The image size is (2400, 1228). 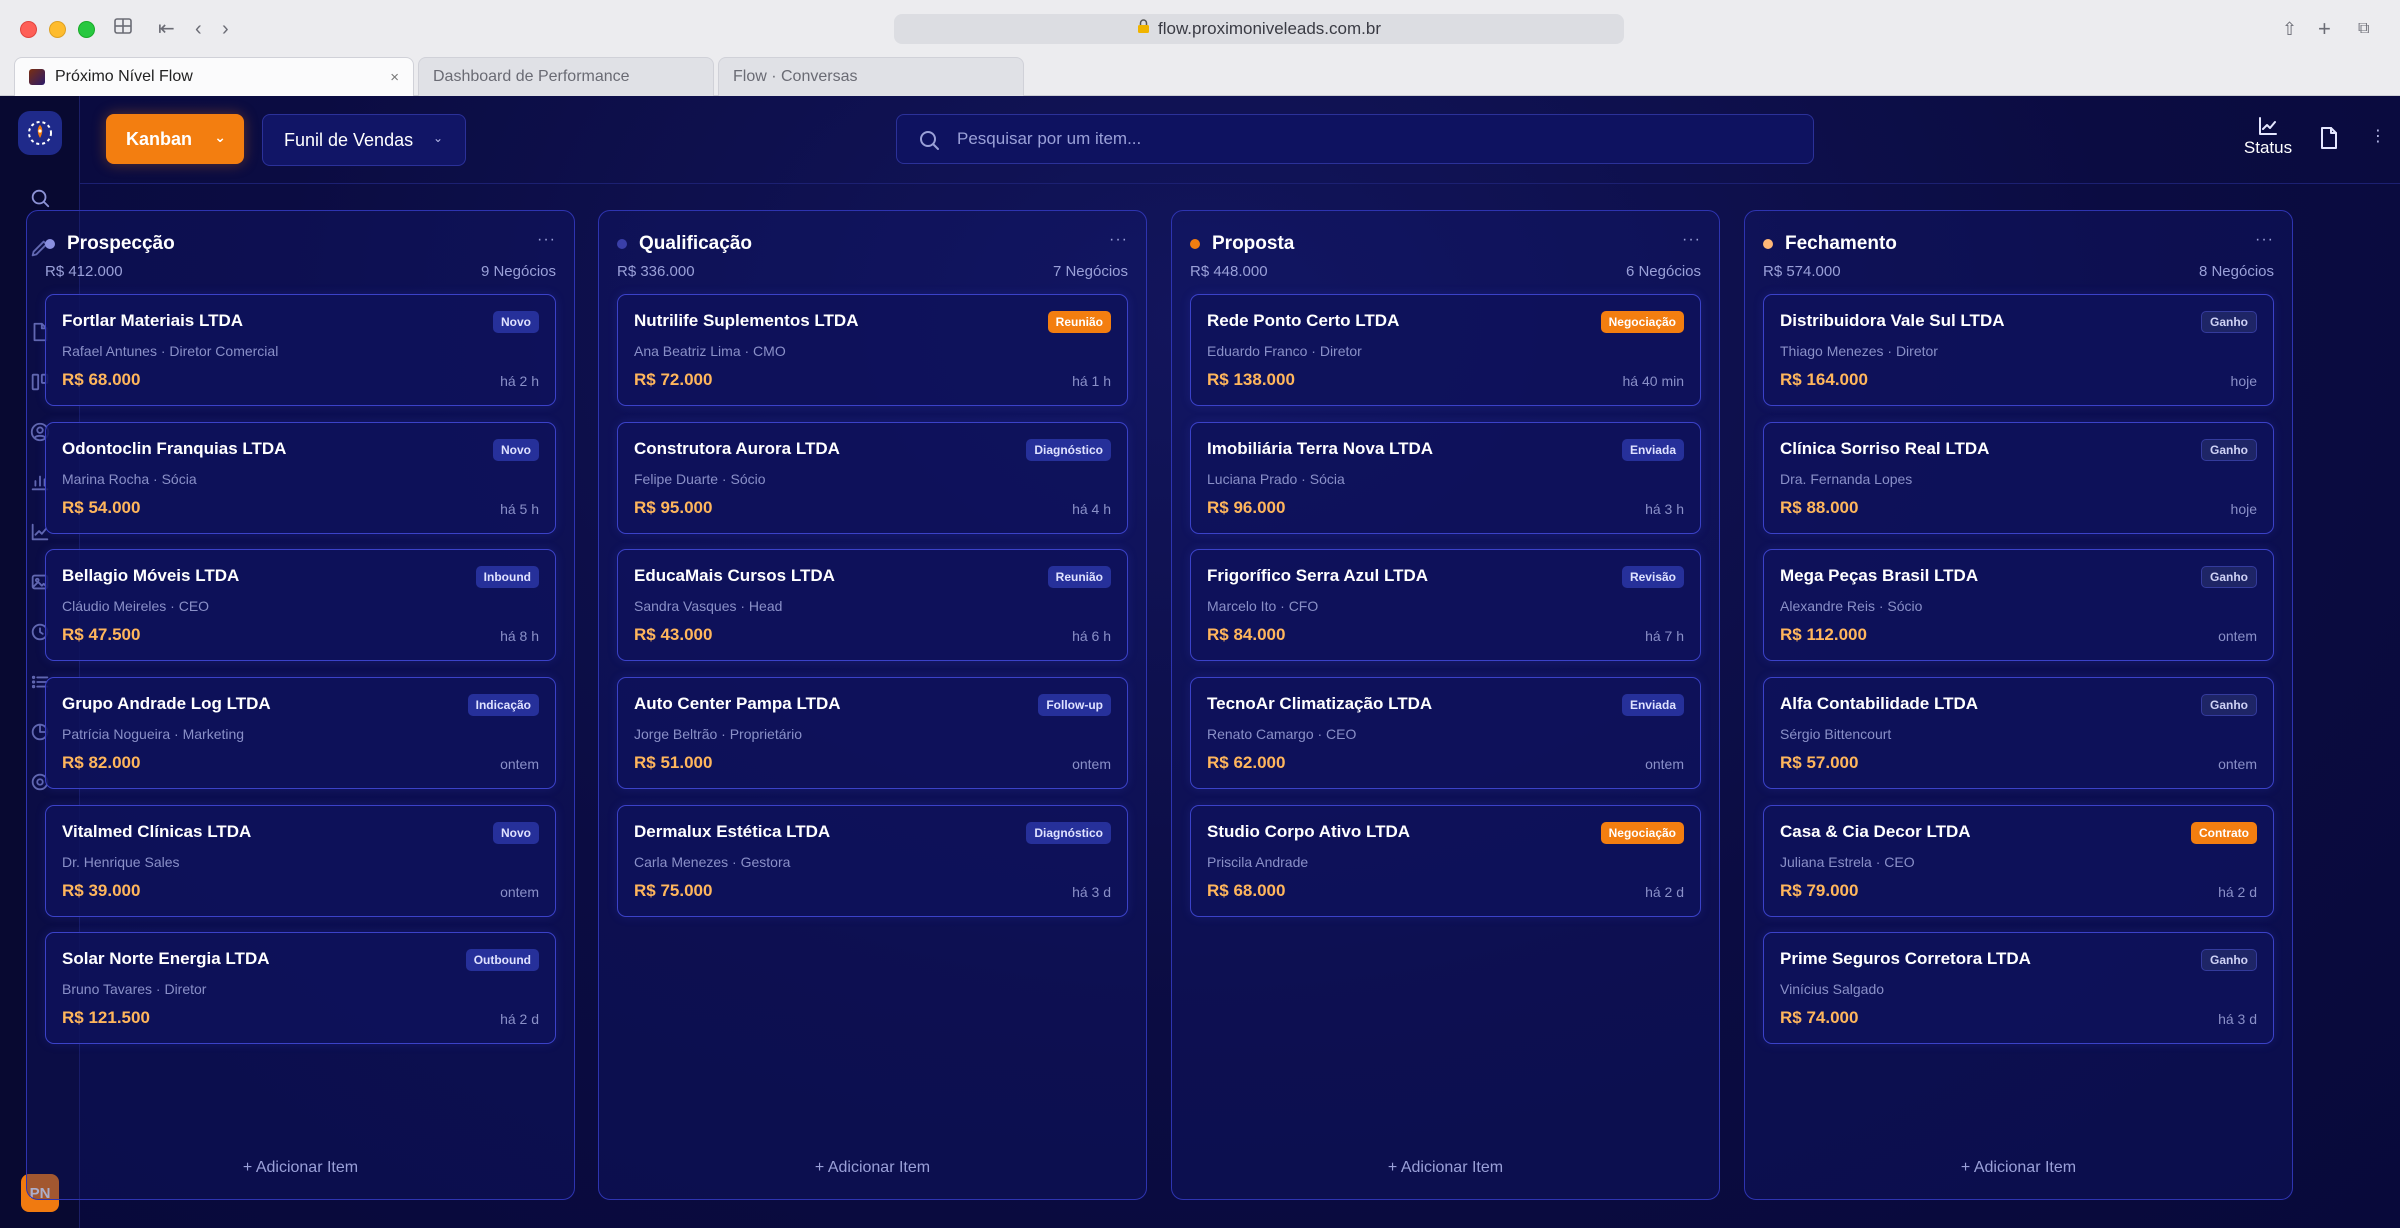 I want to click on funnel-selector-label: Funil de Vendas, so click(x=349, y=139).